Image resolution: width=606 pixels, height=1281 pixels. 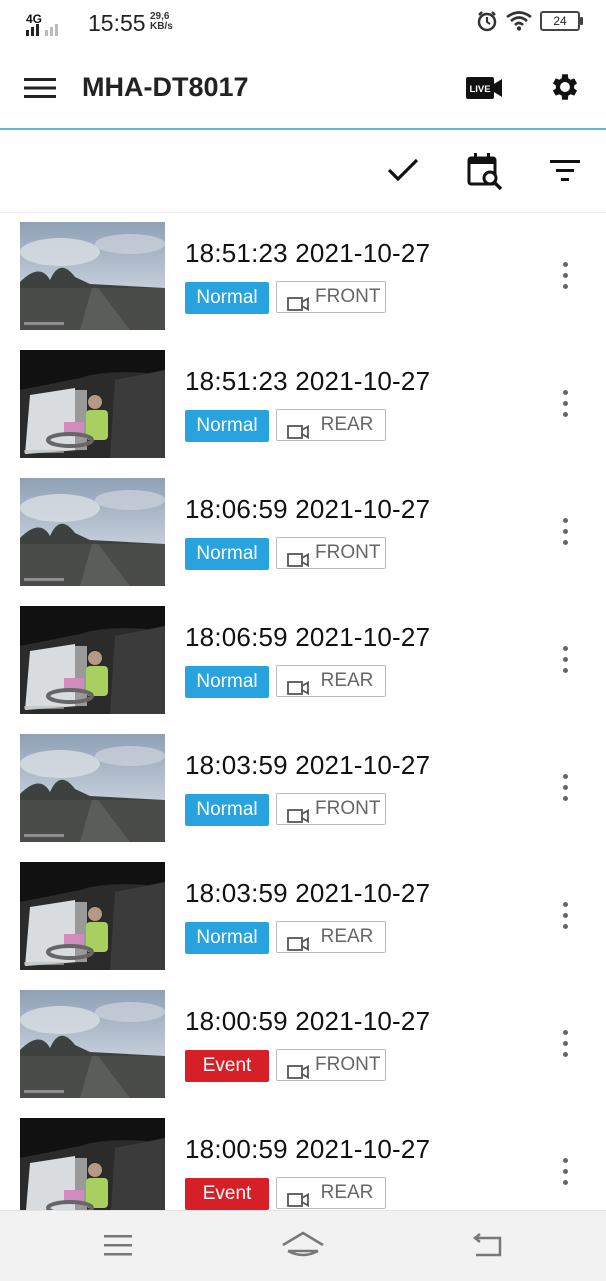 What do you see at coordinates (519, 21) in the screenshot?
I see `wifi-icon` at bounding box center [519, 21].